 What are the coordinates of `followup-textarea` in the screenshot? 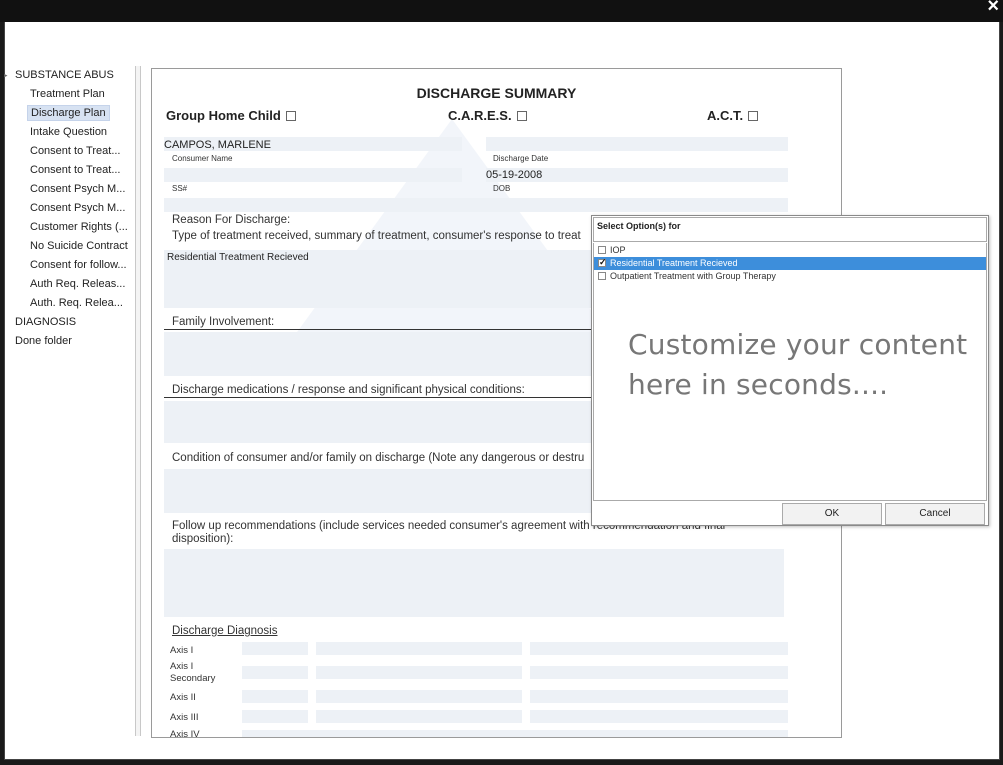 It's located at (474, 583).